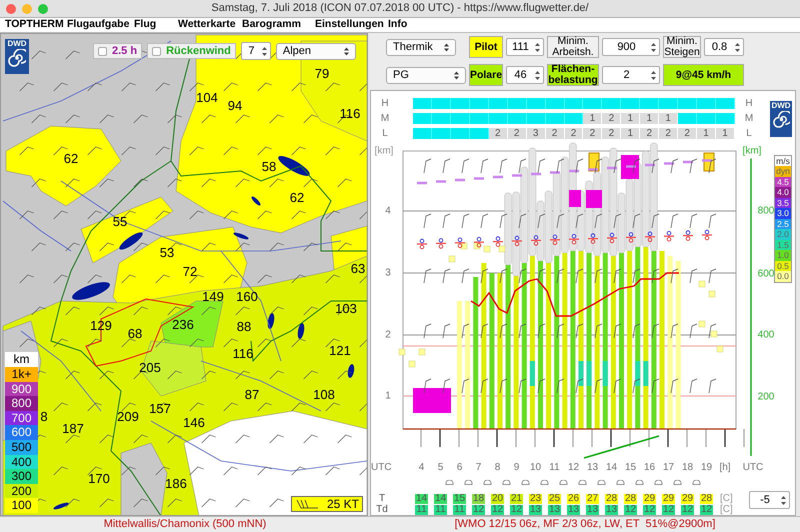 The height and width of the screenshot is (532, 800). Describe the element at coordinates (21, 389) in the screenshot. I see `legend-swatch: 900` at that location.